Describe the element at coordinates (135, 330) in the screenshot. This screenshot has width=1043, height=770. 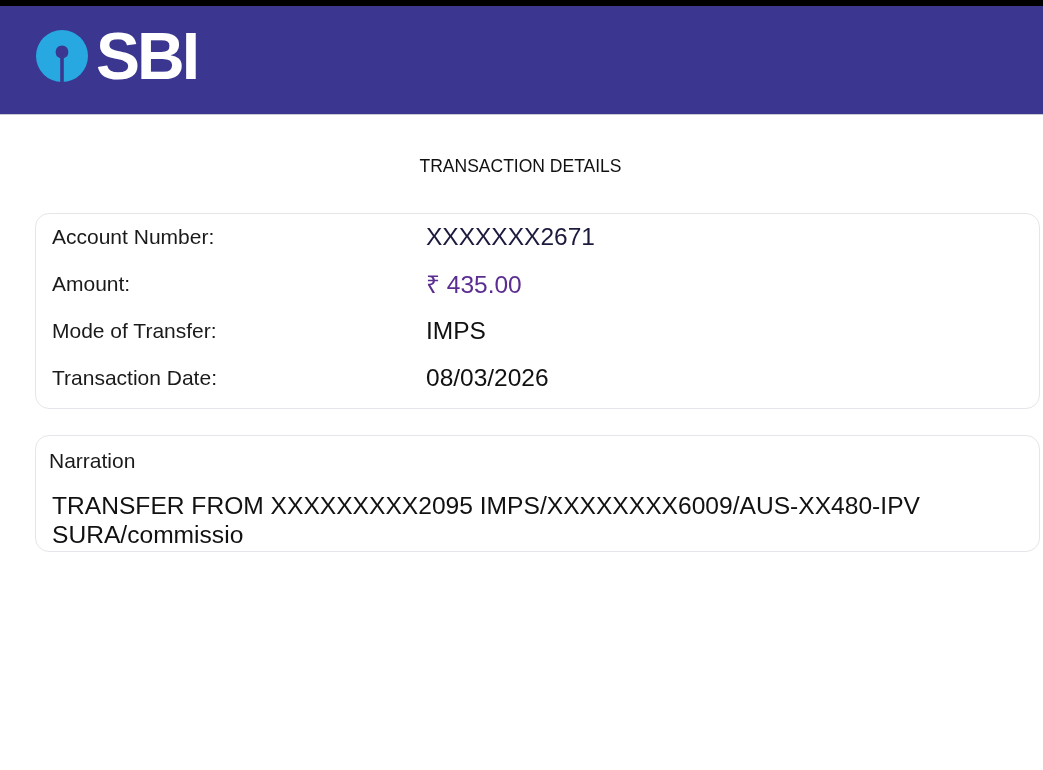
I see `field-label: Mode of Transfer:` at that location.